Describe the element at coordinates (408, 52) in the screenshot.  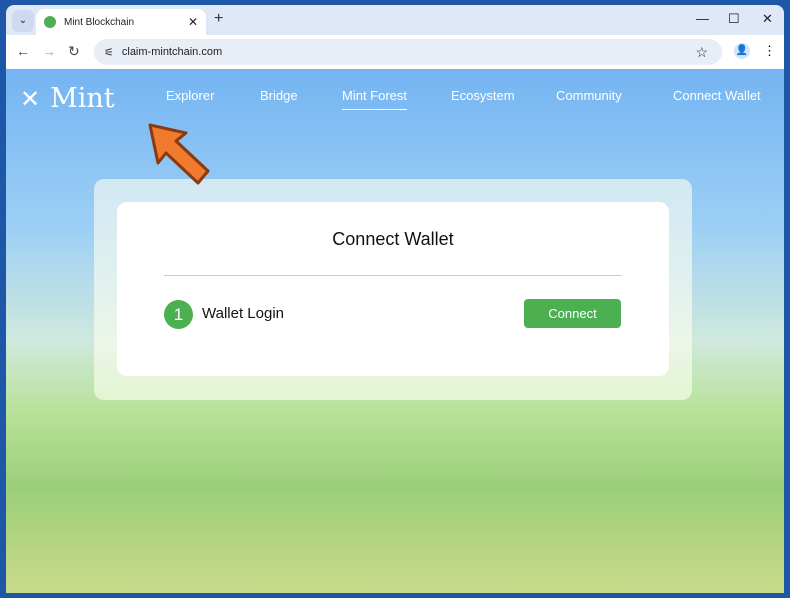
I see `address-bar: ⚟ claim-mintchain.com ☆` at that location.